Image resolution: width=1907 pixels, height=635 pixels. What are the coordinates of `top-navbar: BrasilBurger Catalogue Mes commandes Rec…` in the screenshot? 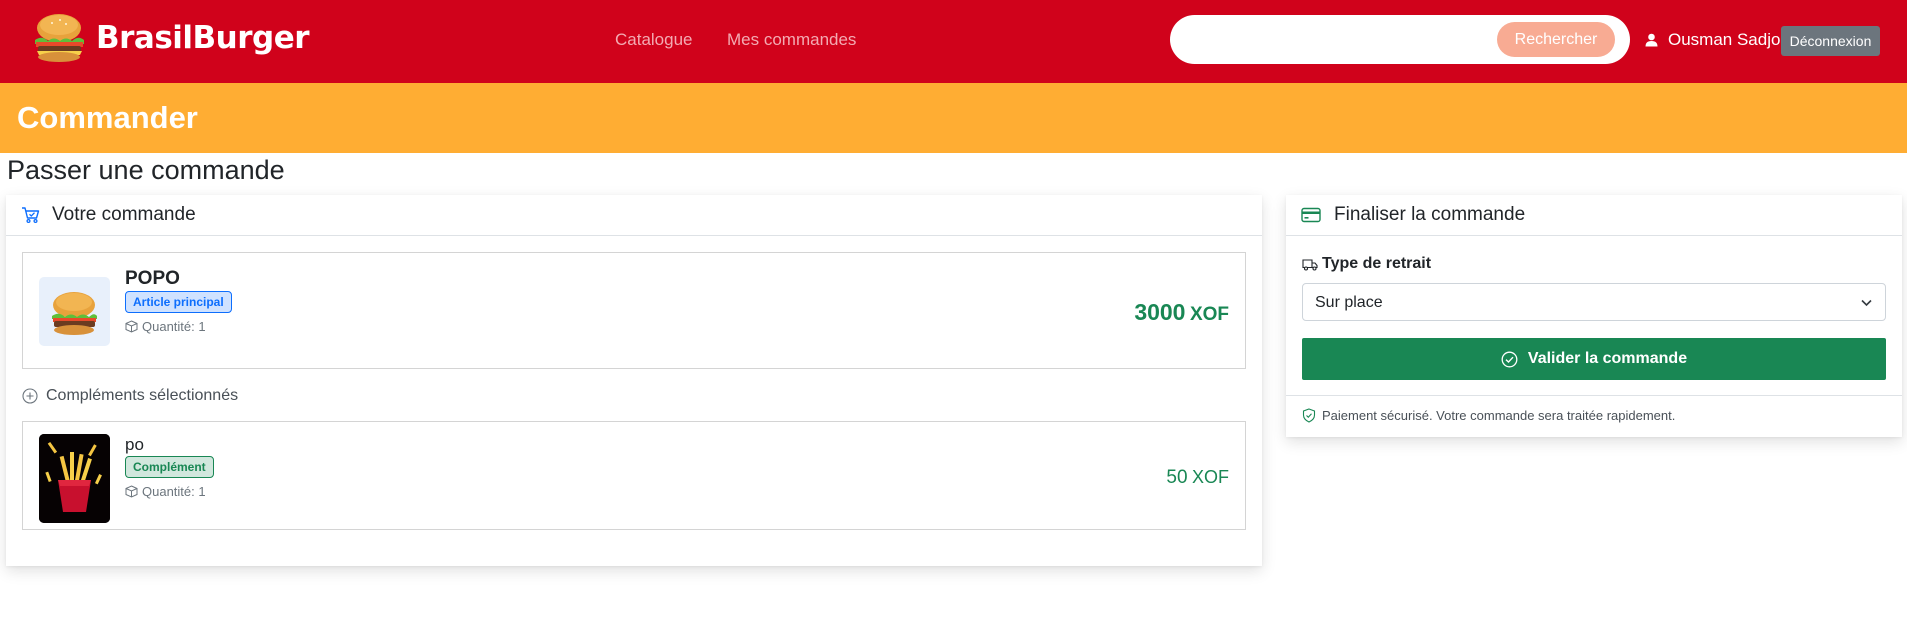 It's located at (953, 41).